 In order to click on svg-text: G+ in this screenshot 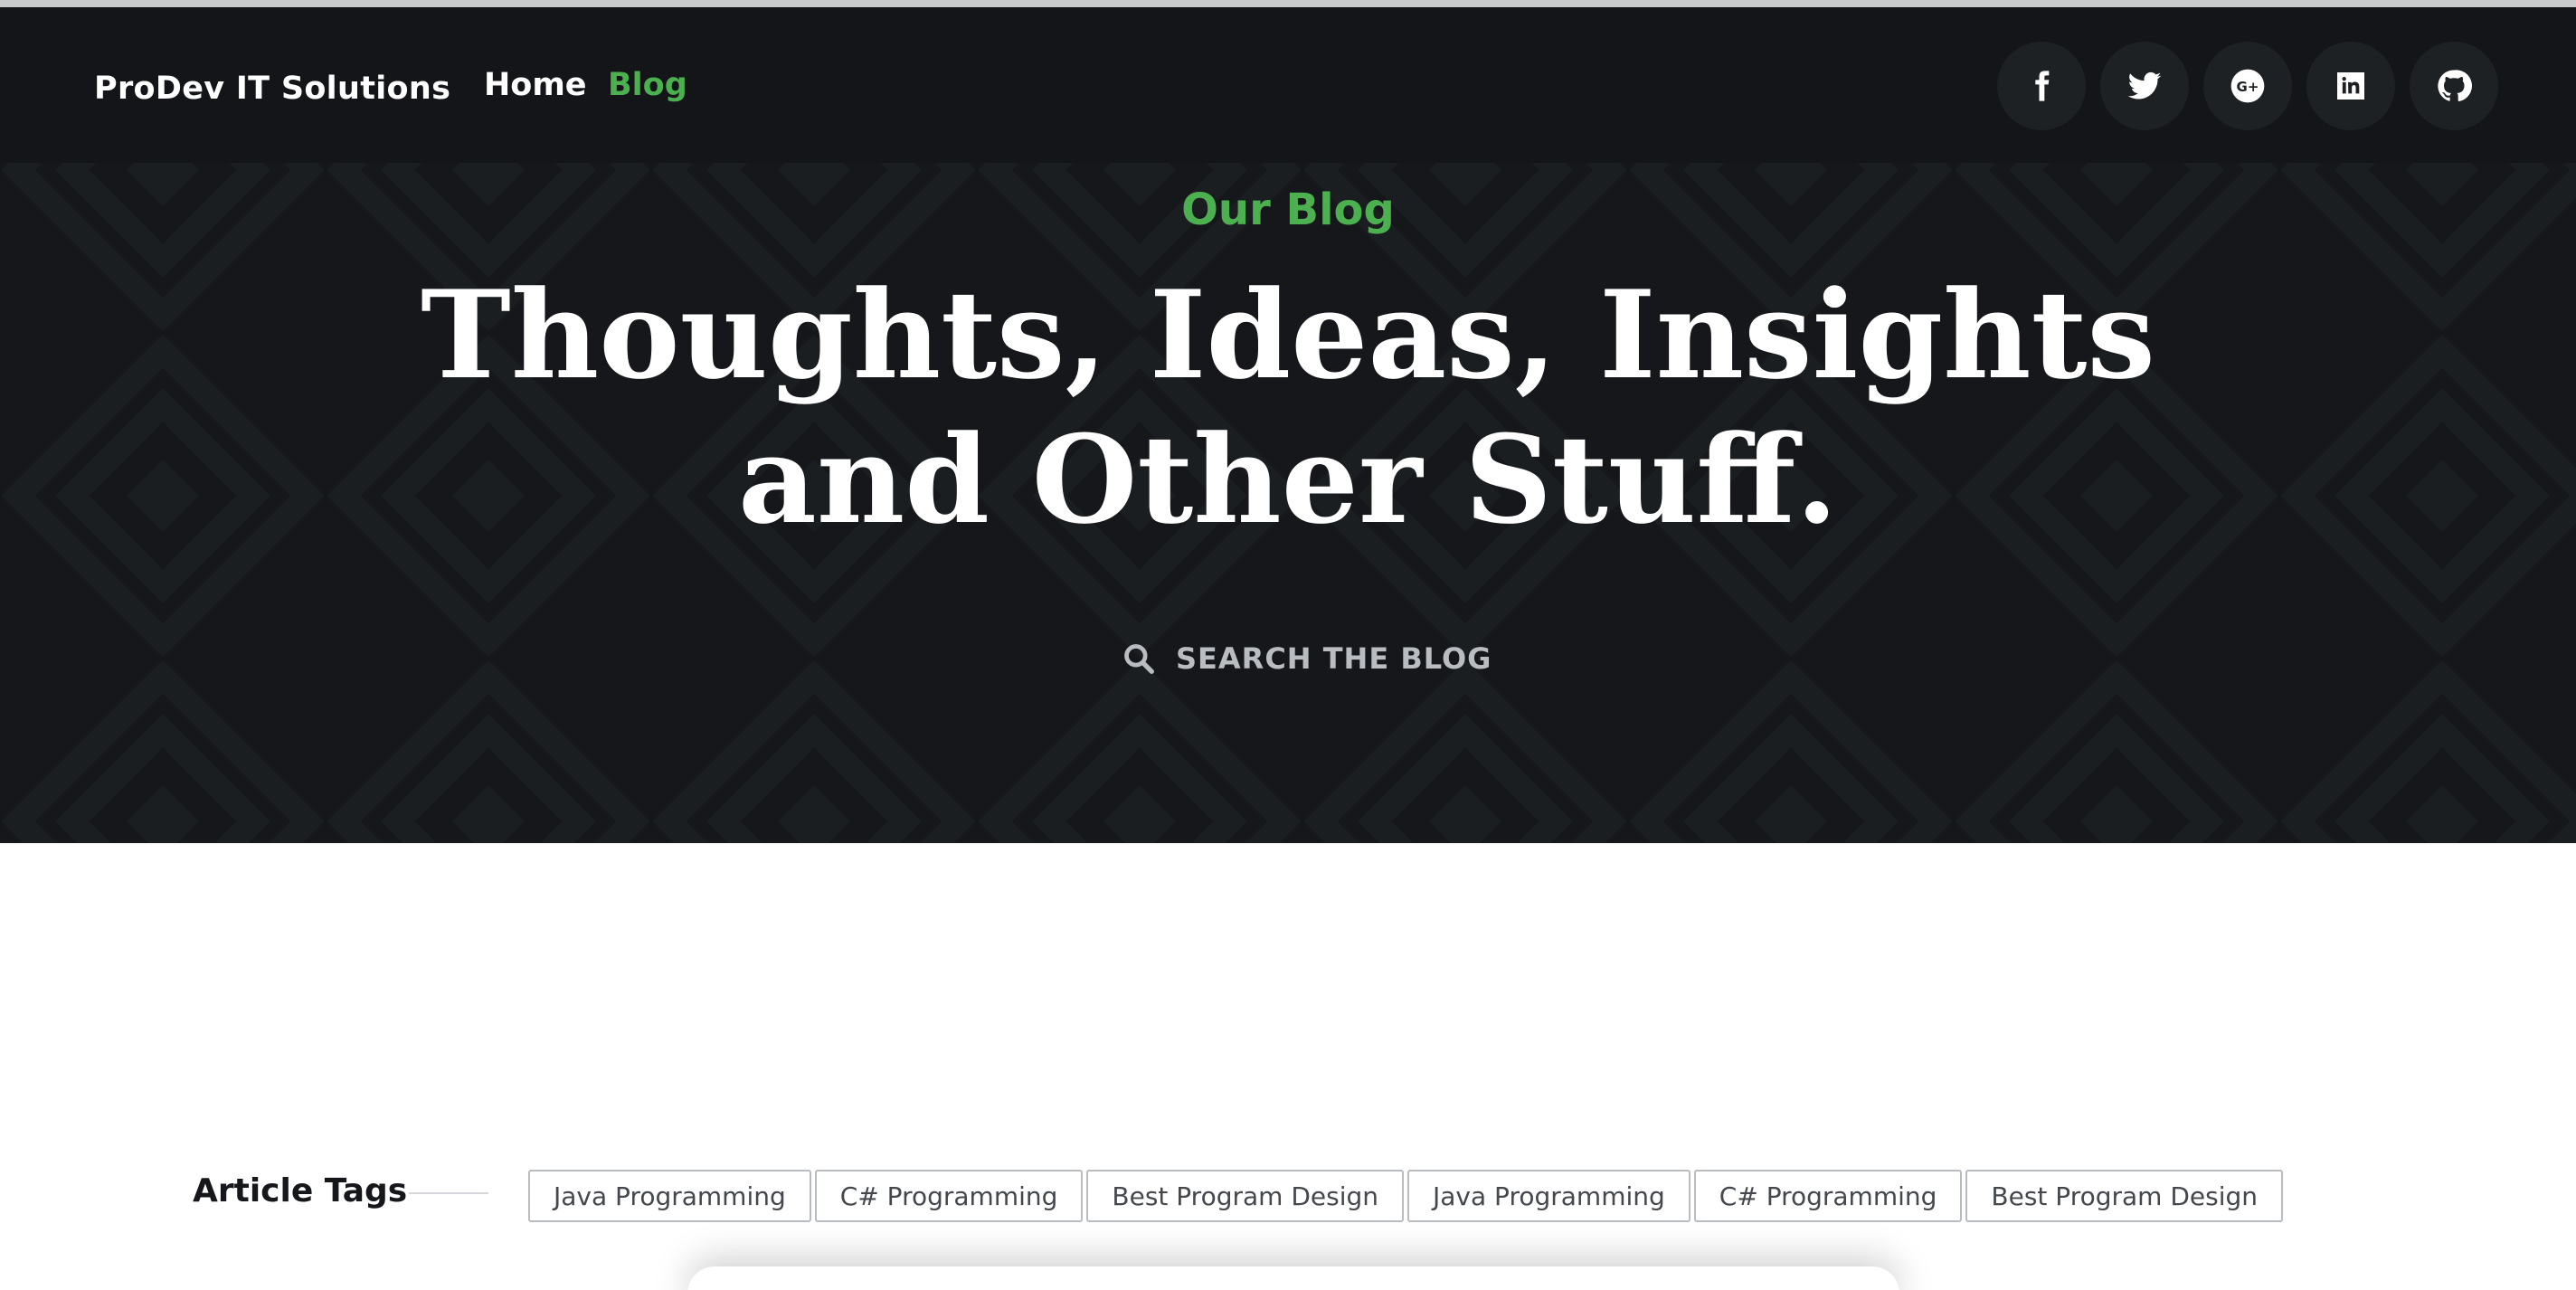, I will do `click(2248, 87)`.